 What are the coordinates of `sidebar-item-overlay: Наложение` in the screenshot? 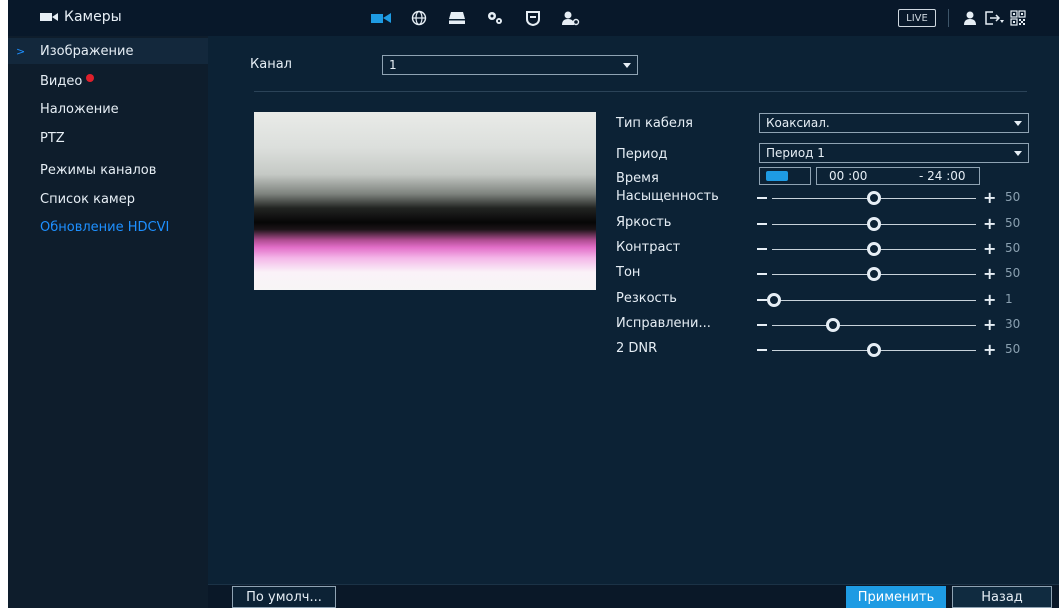 It's located at (108, 109).